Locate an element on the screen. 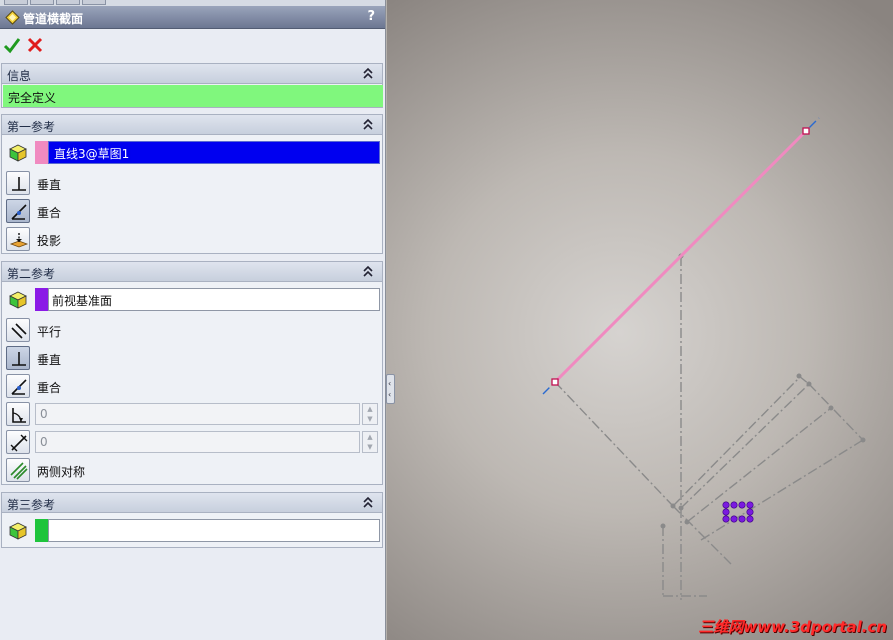 This screenshot has width=893, height=640. panel-tab-property is located at coordinates (42, 2).